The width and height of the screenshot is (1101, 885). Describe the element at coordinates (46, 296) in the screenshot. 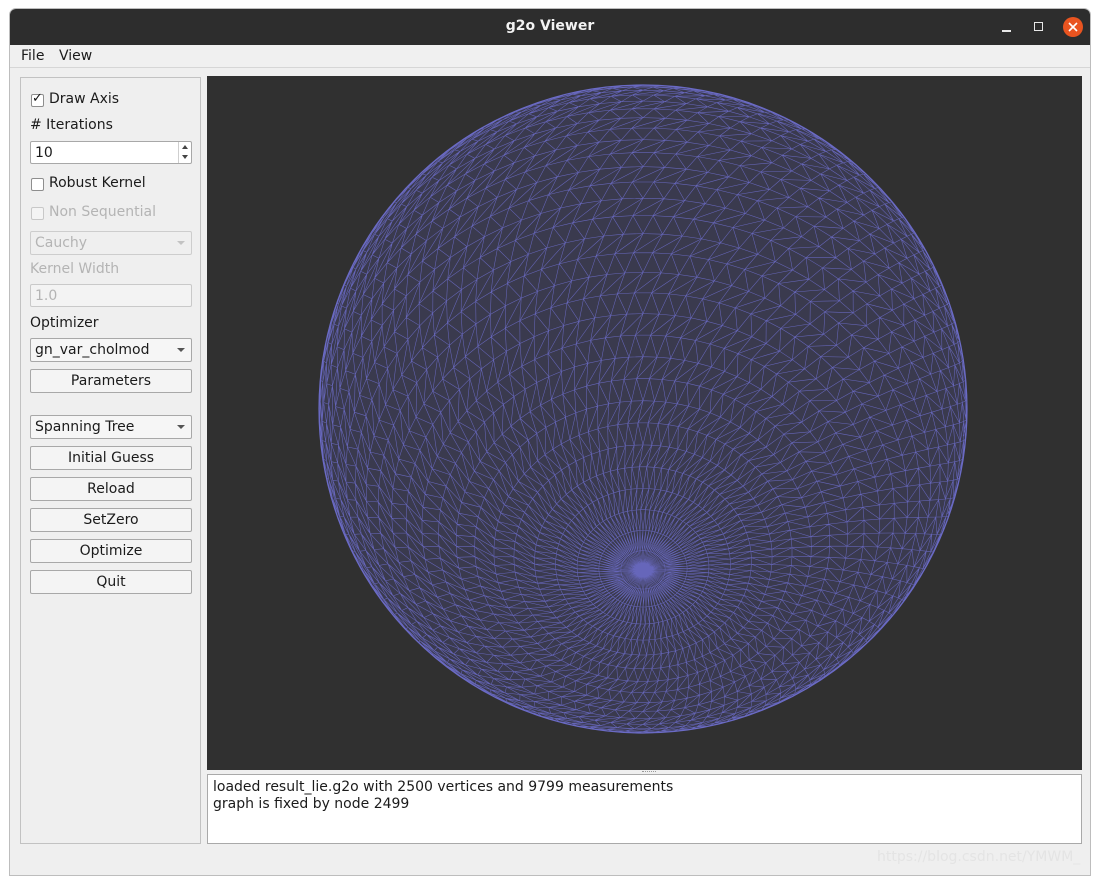

I see `kernel-width-value: 1.0` at that location.